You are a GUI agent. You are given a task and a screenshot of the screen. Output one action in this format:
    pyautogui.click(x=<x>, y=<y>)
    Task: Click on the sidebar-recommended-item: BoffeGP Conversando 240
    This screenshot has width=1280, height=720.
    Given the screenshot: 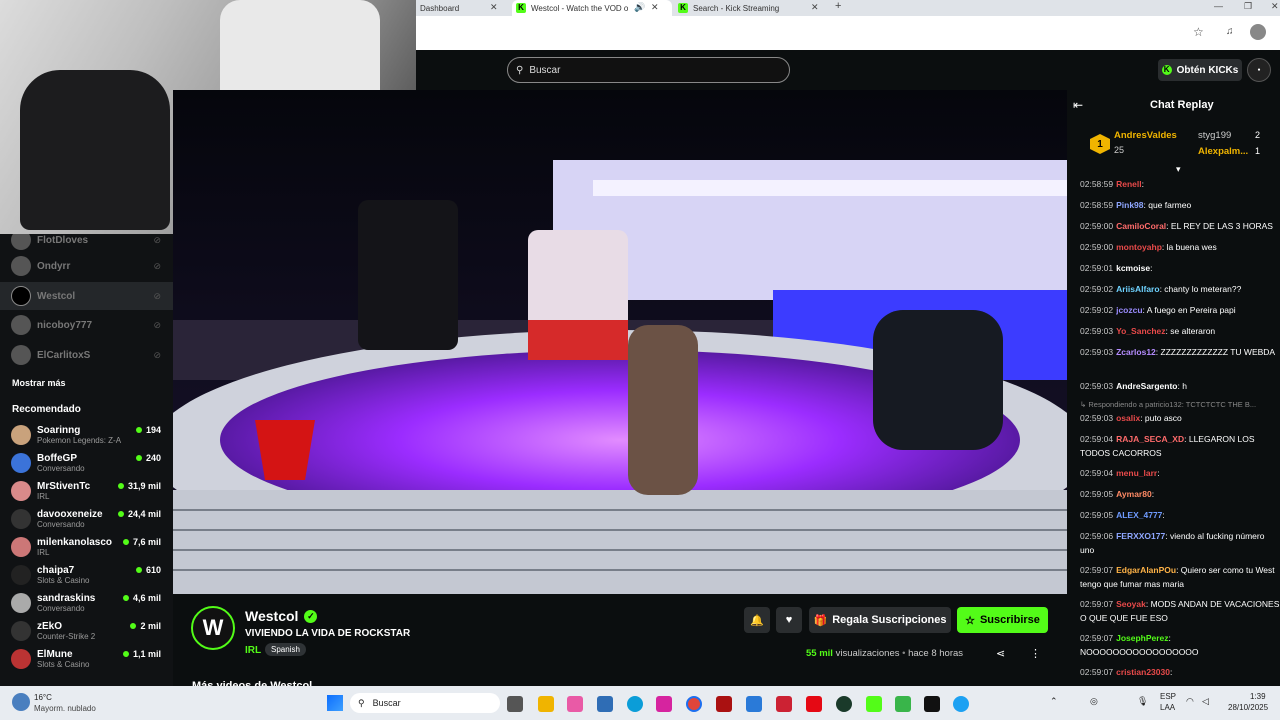 What is the action you would take?
    pyautogui.click(x=86, y=463)
    